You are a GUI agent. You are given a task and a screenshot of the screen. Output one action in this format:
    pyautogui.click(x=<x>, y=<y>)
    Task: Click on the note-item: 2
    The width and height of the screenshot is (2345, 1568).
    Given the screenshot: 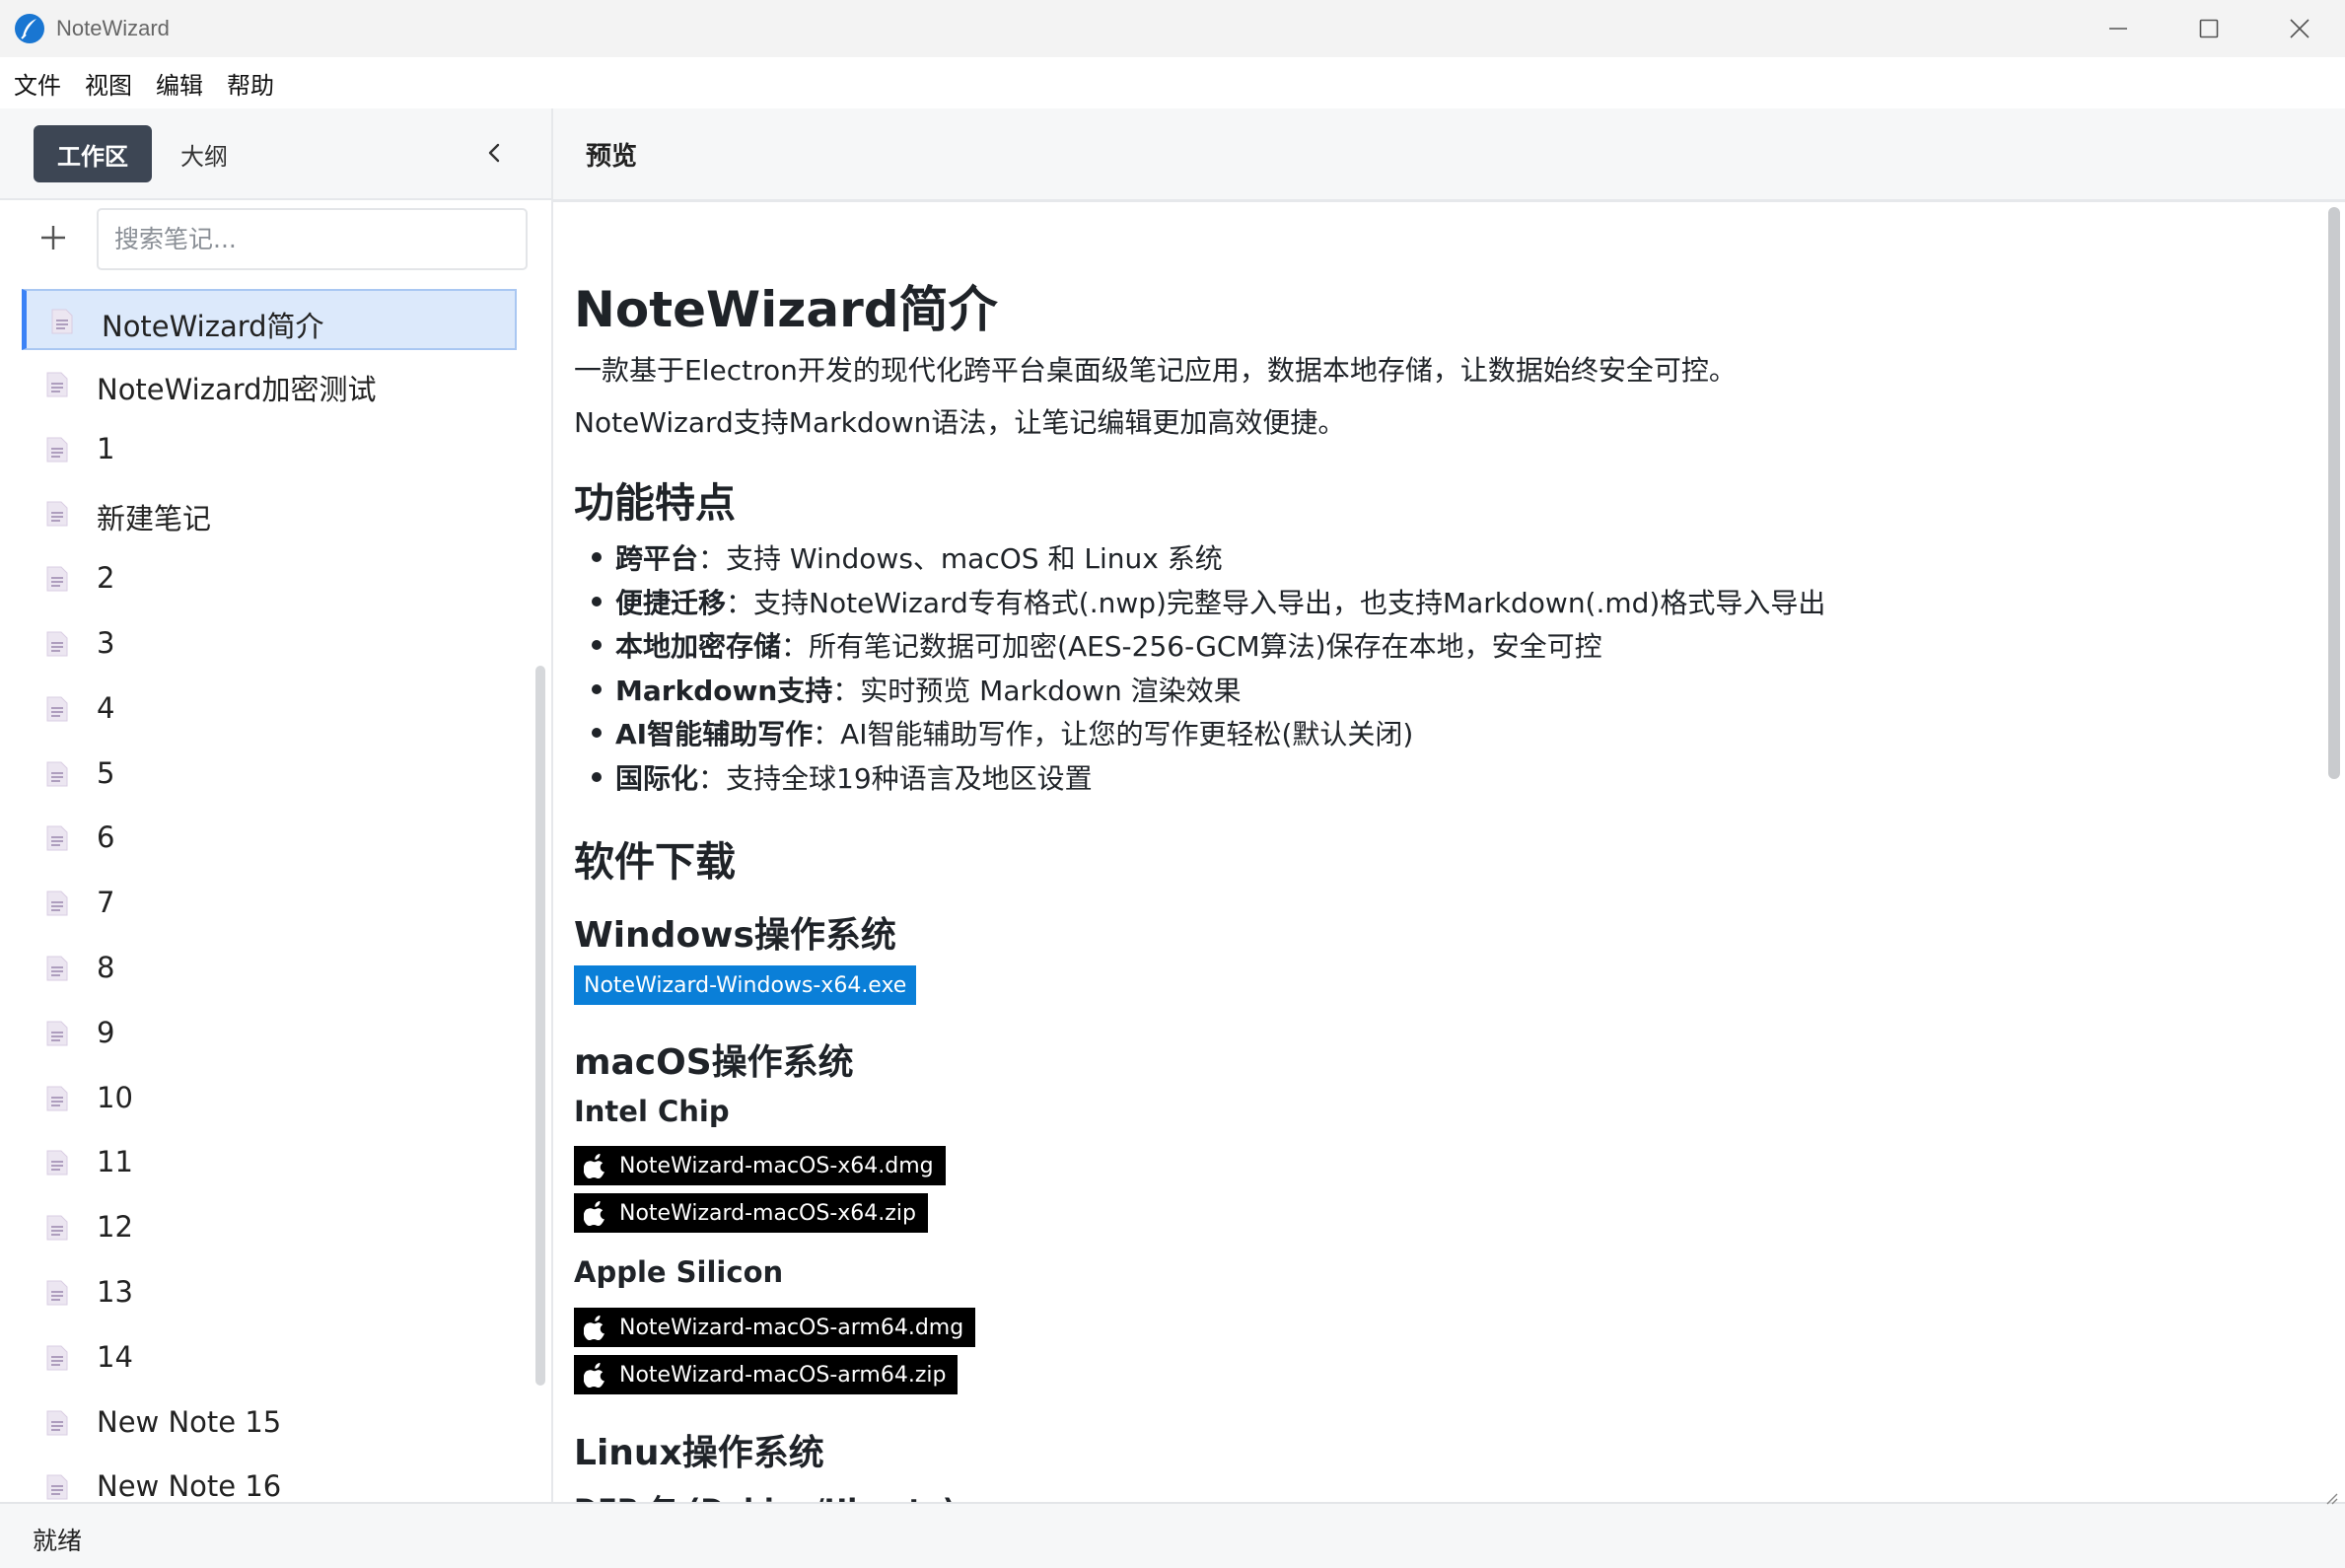 What is the action you would take?
    pyautogui.click(x=269, y=578)
    